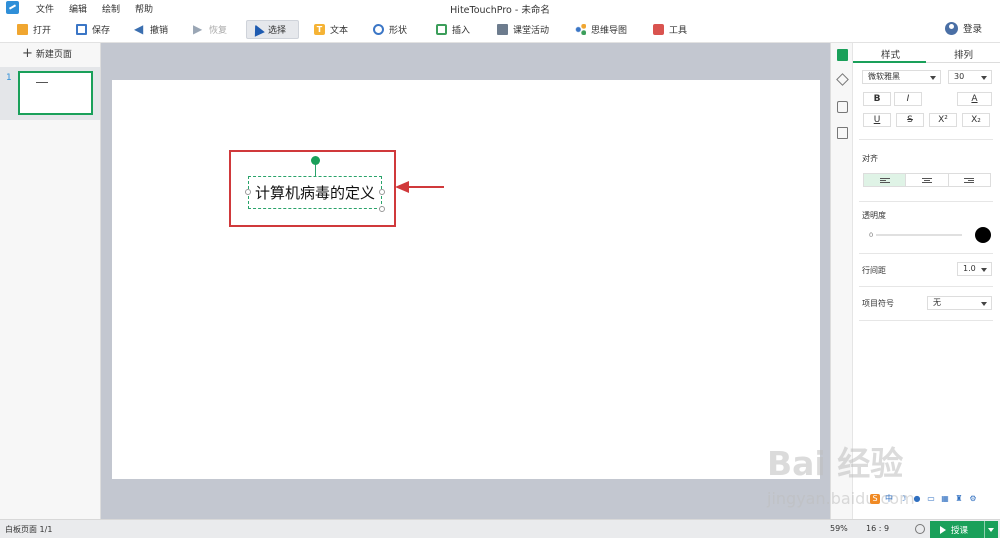  I want to click on folder-icon, so click(22, 29).